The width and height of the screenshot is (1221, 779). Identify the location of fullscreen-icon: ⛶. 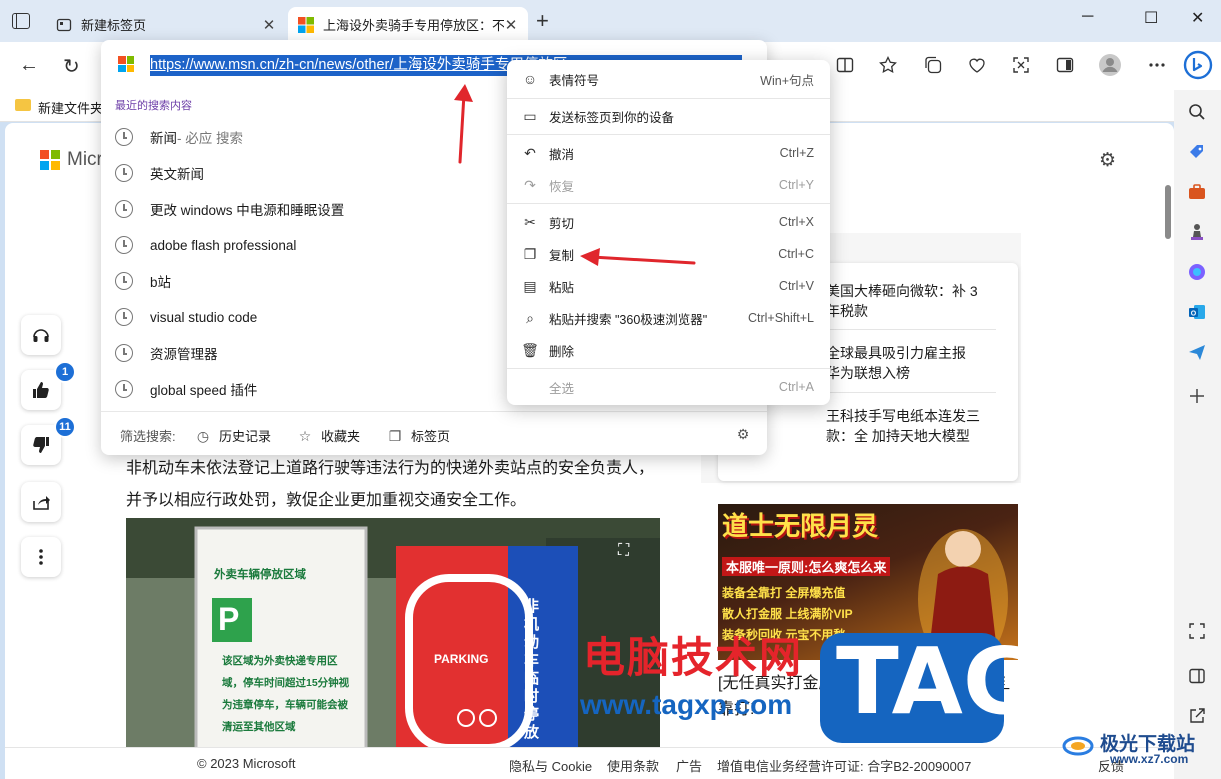
(623, 551).